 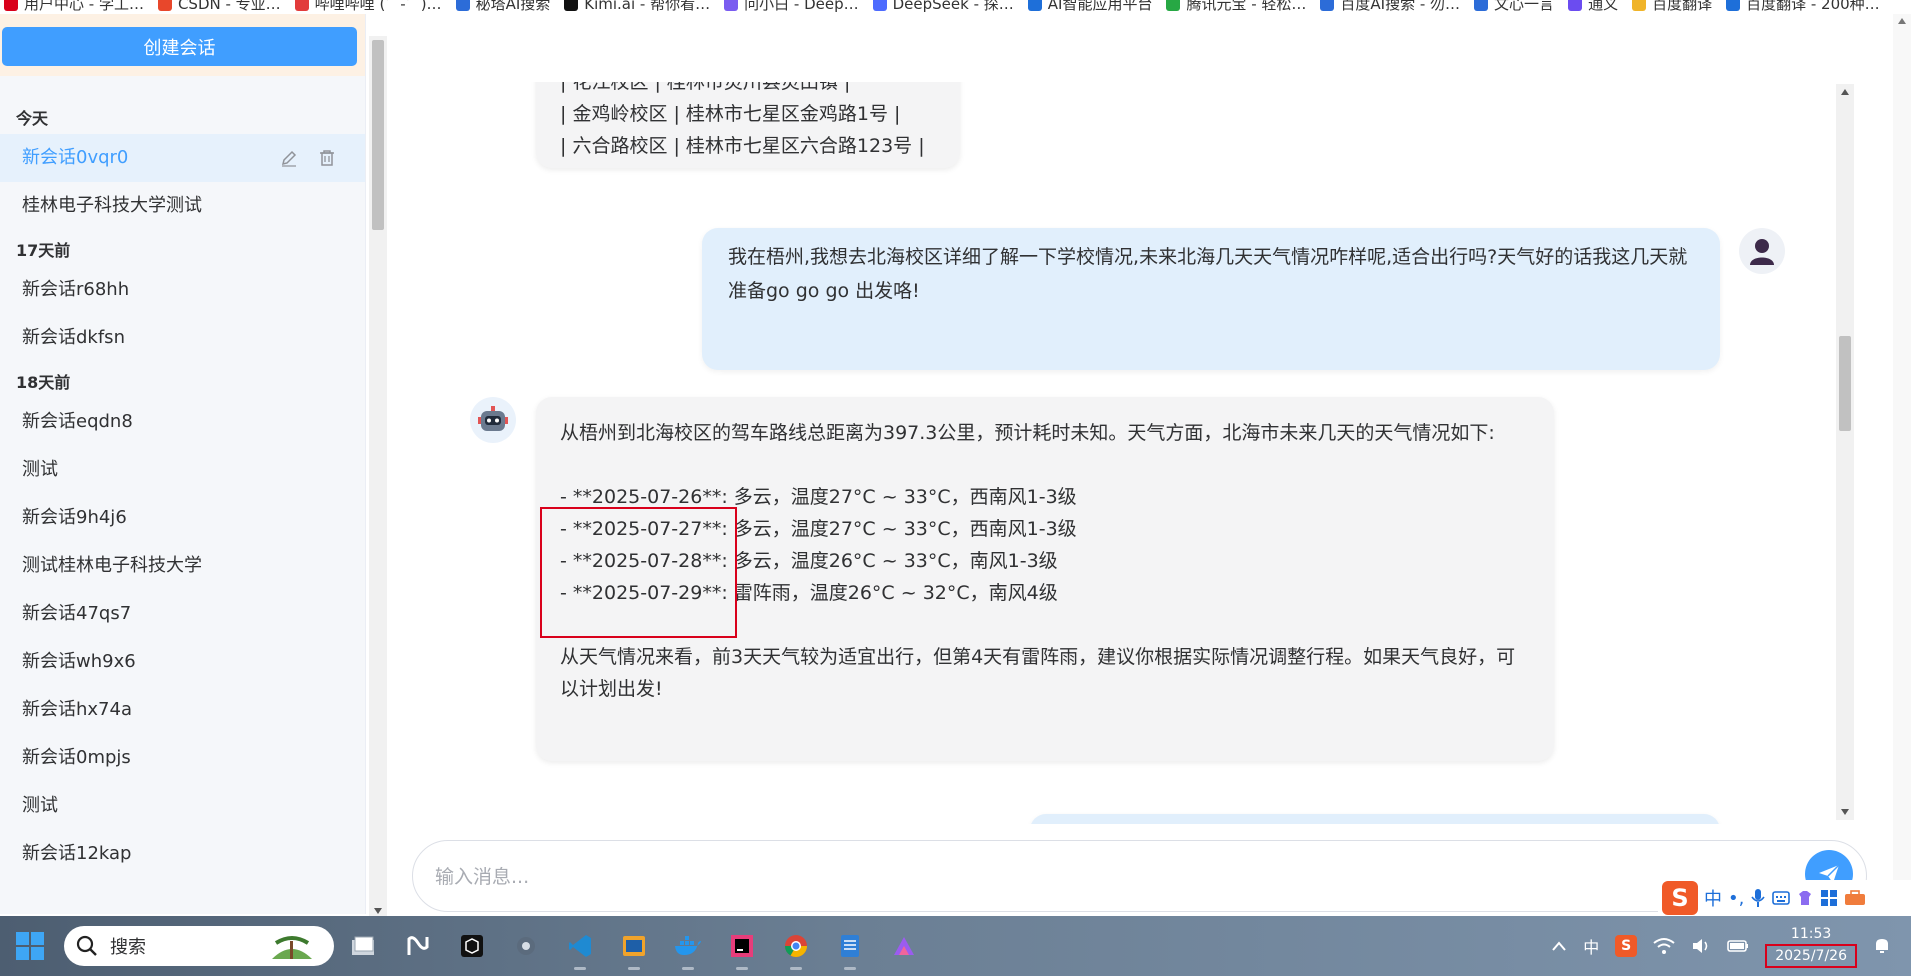 What do you see at coordinates (112, 205) in the screenshot?
I see `session-item-label: 桂林电子科技大学测试` at bounding box center [112, 205].